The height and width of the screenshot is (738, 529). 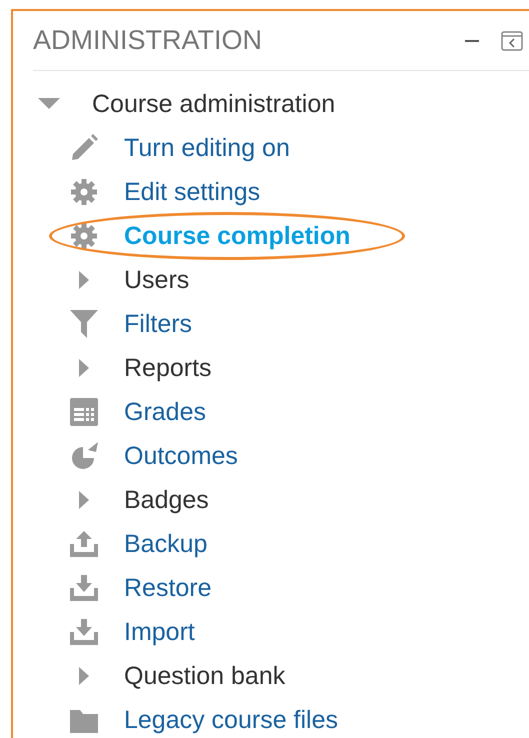 I want to click on pie-chart-icon, so click(x=84, y=456).